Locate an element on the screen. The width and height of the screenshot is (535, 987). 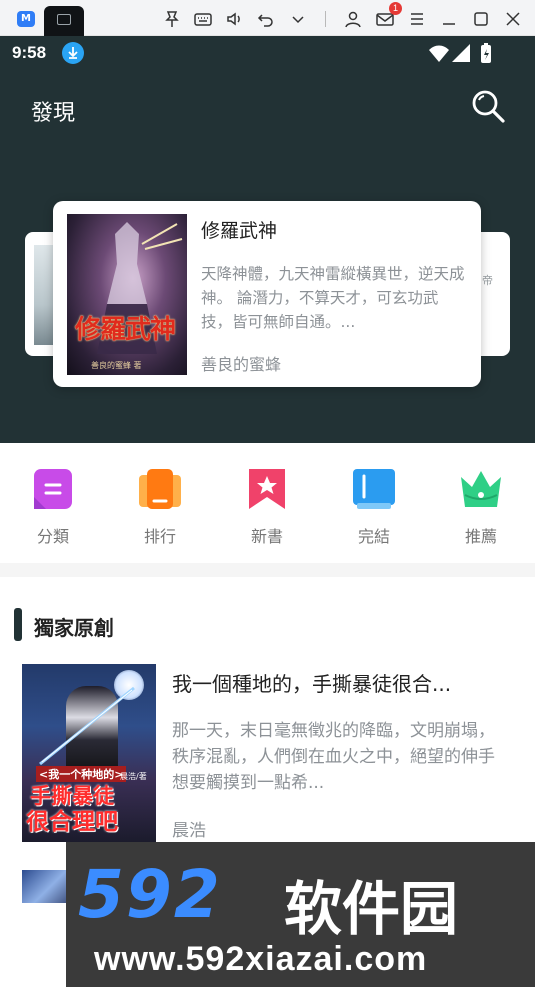
watermark-logo: 592 is located at coordinates (150, 894).